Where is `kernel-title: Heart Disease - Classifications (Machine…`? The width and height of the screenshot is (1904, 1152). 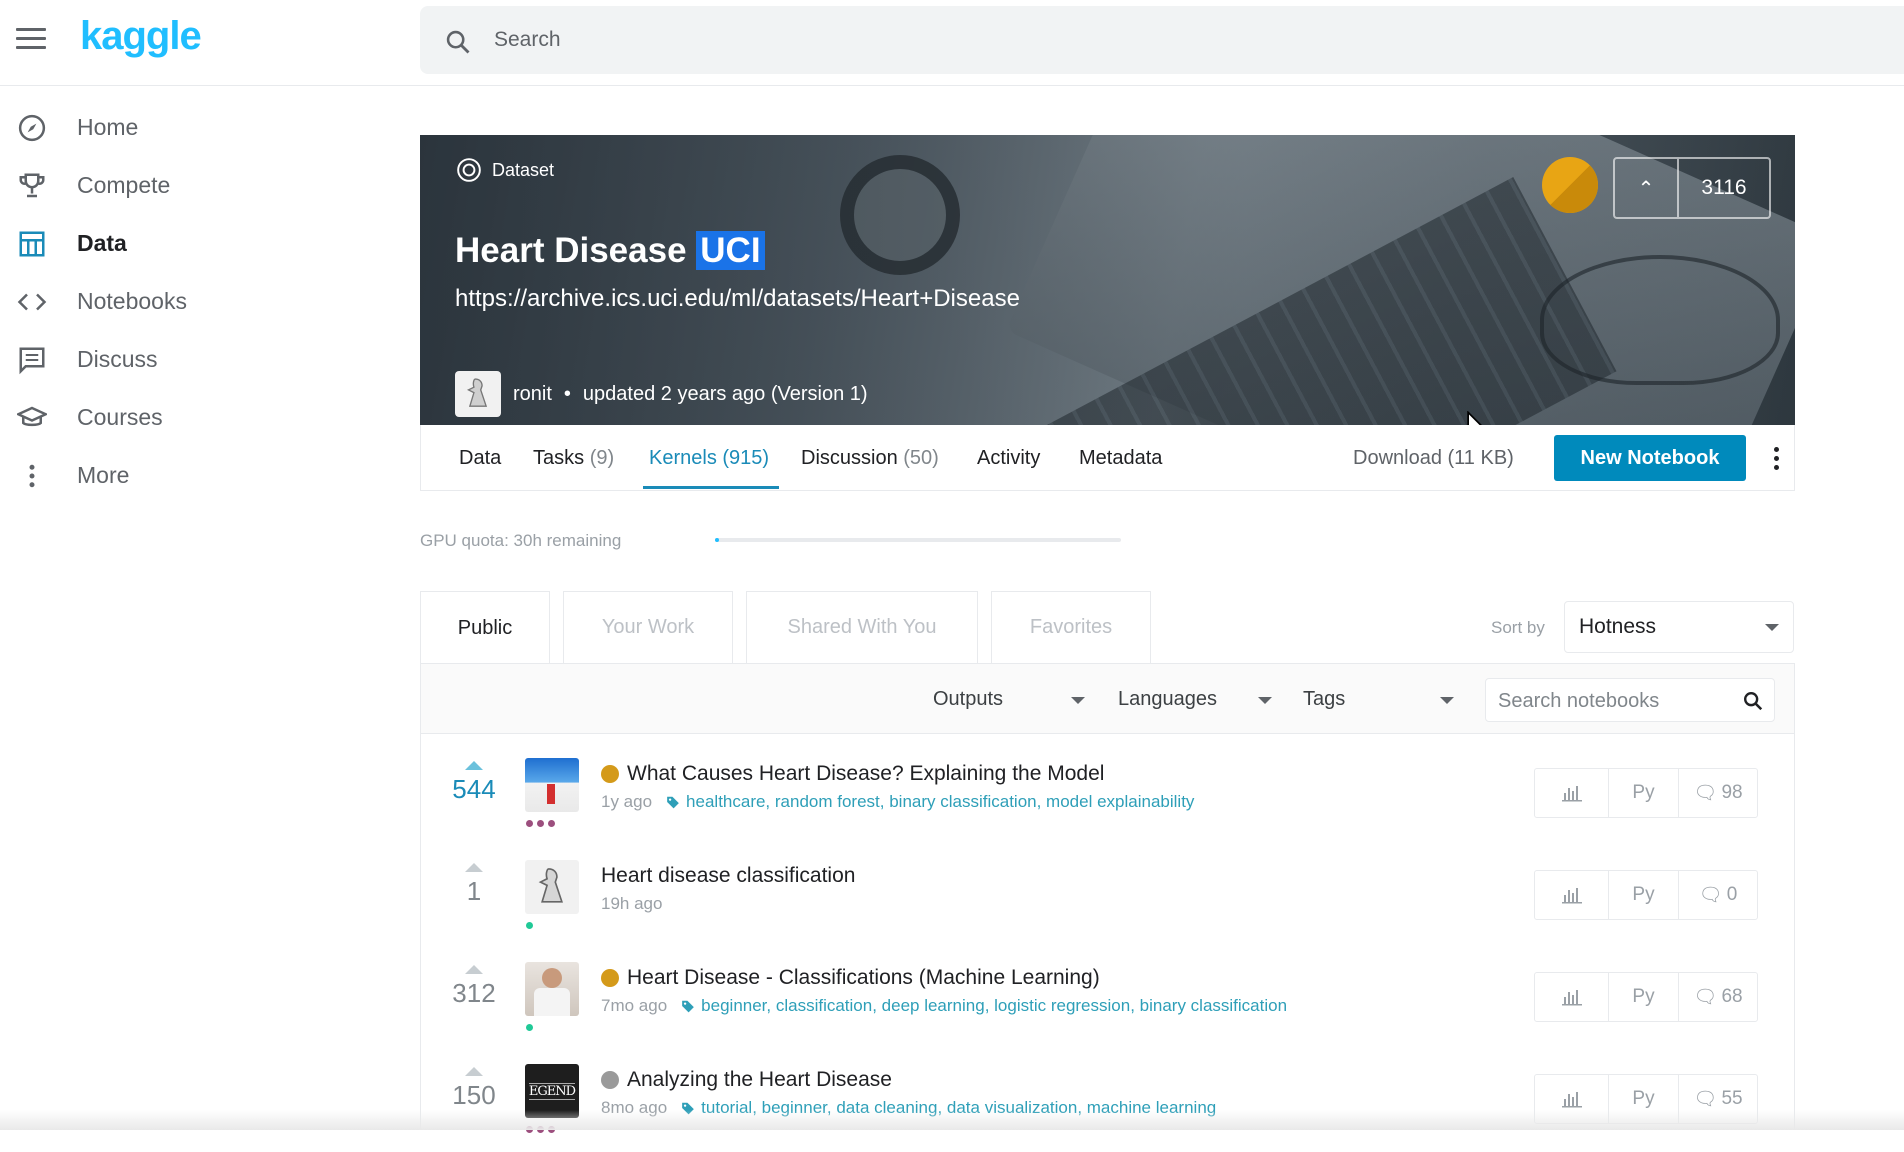 kernel-title: Heart Disease - Classifications (Machine… is located at coordinates (850, 978).